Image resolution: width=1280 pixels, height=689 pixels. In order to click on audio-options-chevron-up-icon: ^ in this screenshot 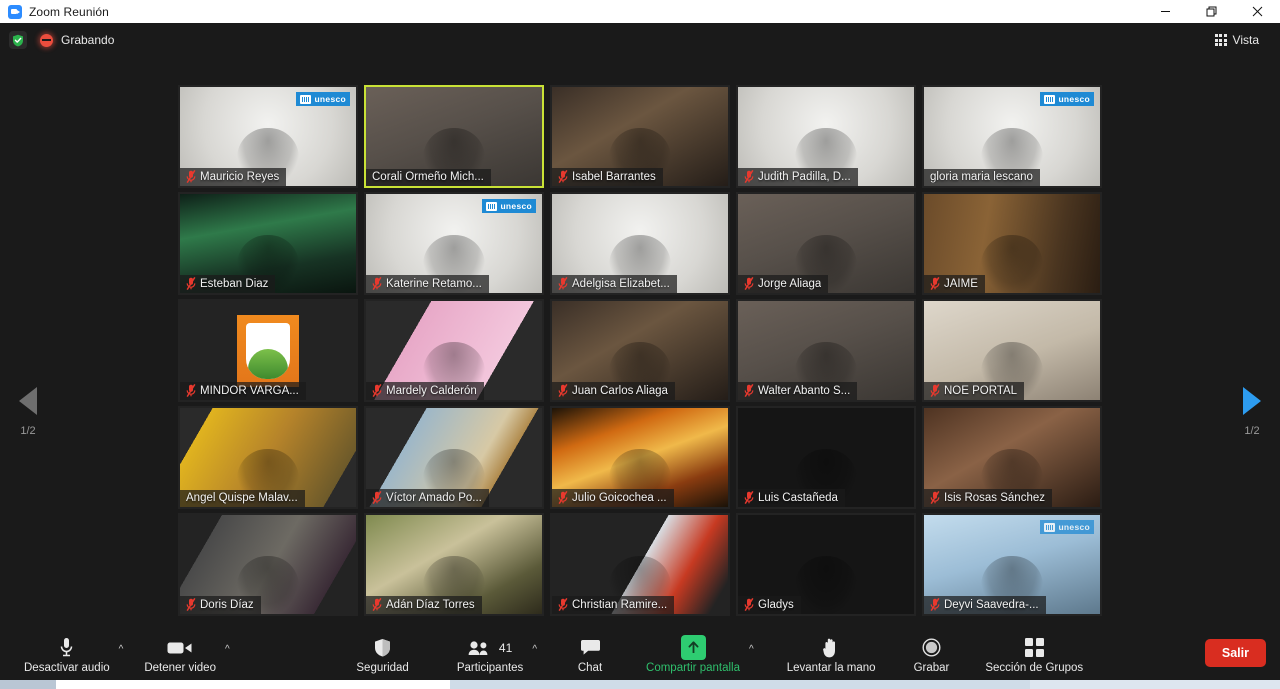, I will do `click(121, 649)`.